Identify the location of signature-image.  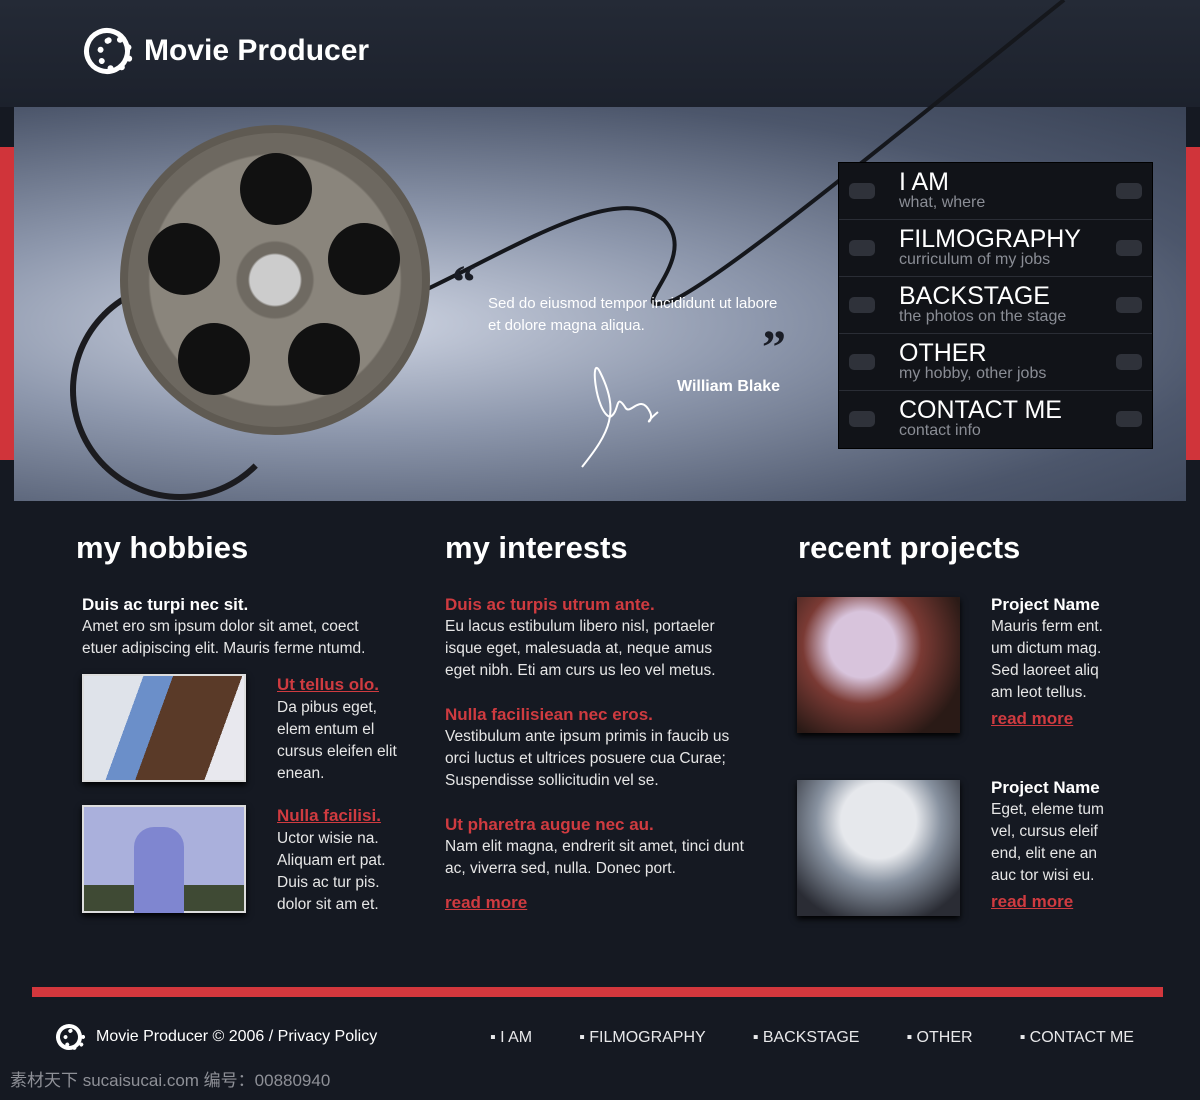
(620, 417).